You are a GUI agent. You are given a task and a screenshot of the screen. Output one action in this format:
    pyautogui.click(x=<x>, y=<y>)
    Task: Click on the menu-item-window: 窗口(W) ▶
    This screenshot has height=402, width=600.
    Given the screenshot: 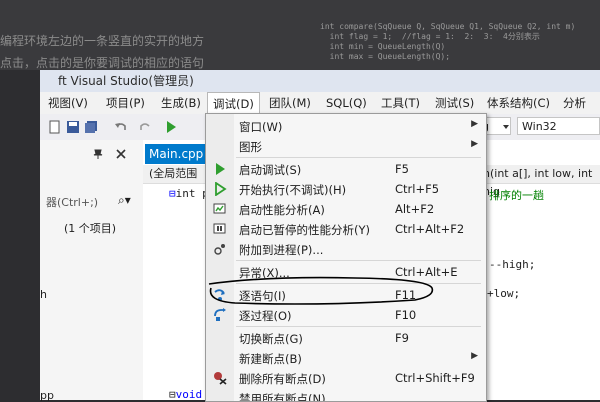 What is the action you would take?
    pyautogui.click(x=346, y=126)
    